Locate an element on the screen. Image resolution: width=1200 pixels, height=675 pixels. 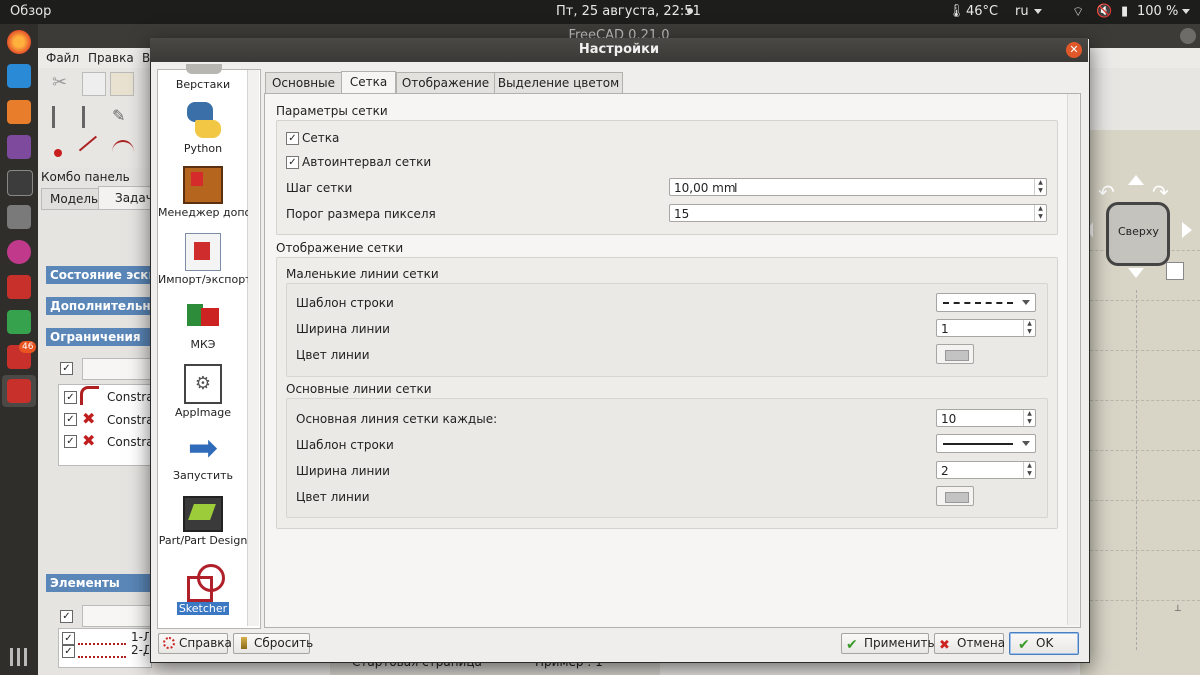
rotate-left-icon: ↶ is located at coordinates (1108, 192).